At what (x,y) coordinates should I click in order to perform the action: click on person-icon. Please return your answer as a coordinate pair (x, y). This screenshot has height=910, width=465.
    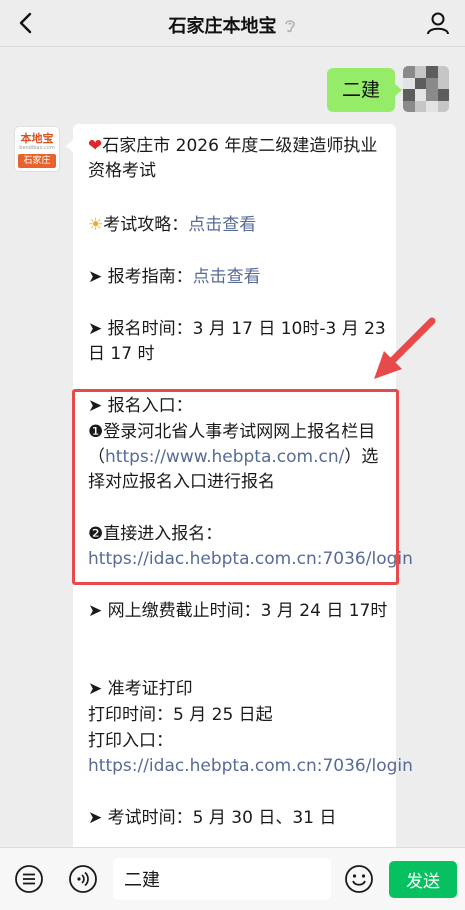
    Looking at the image, I should click on (438, 23).